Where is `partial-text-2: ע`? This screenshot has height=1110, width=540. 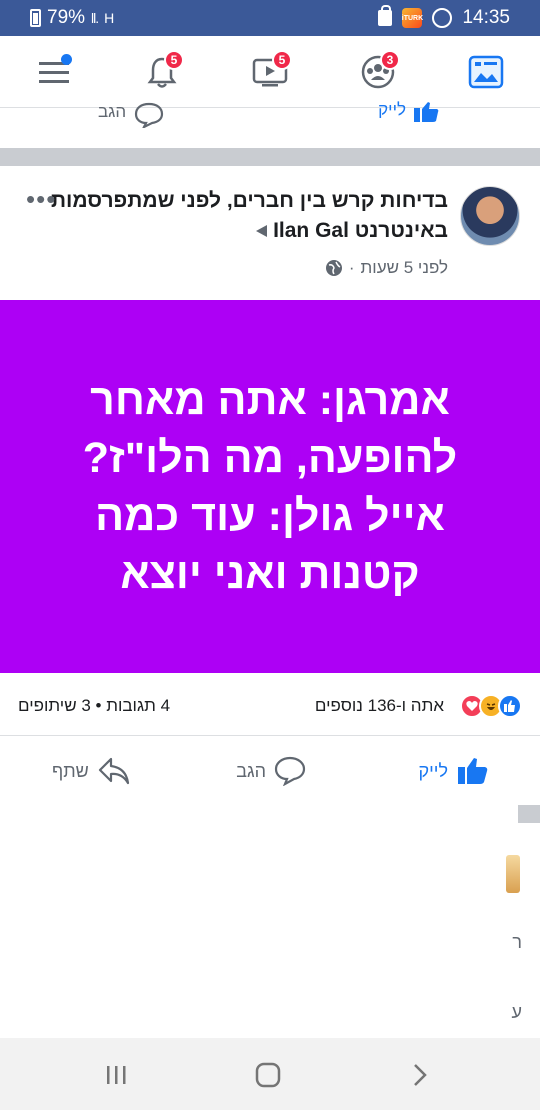
partial-text-2: ע is located at coordinates (516, 1012).